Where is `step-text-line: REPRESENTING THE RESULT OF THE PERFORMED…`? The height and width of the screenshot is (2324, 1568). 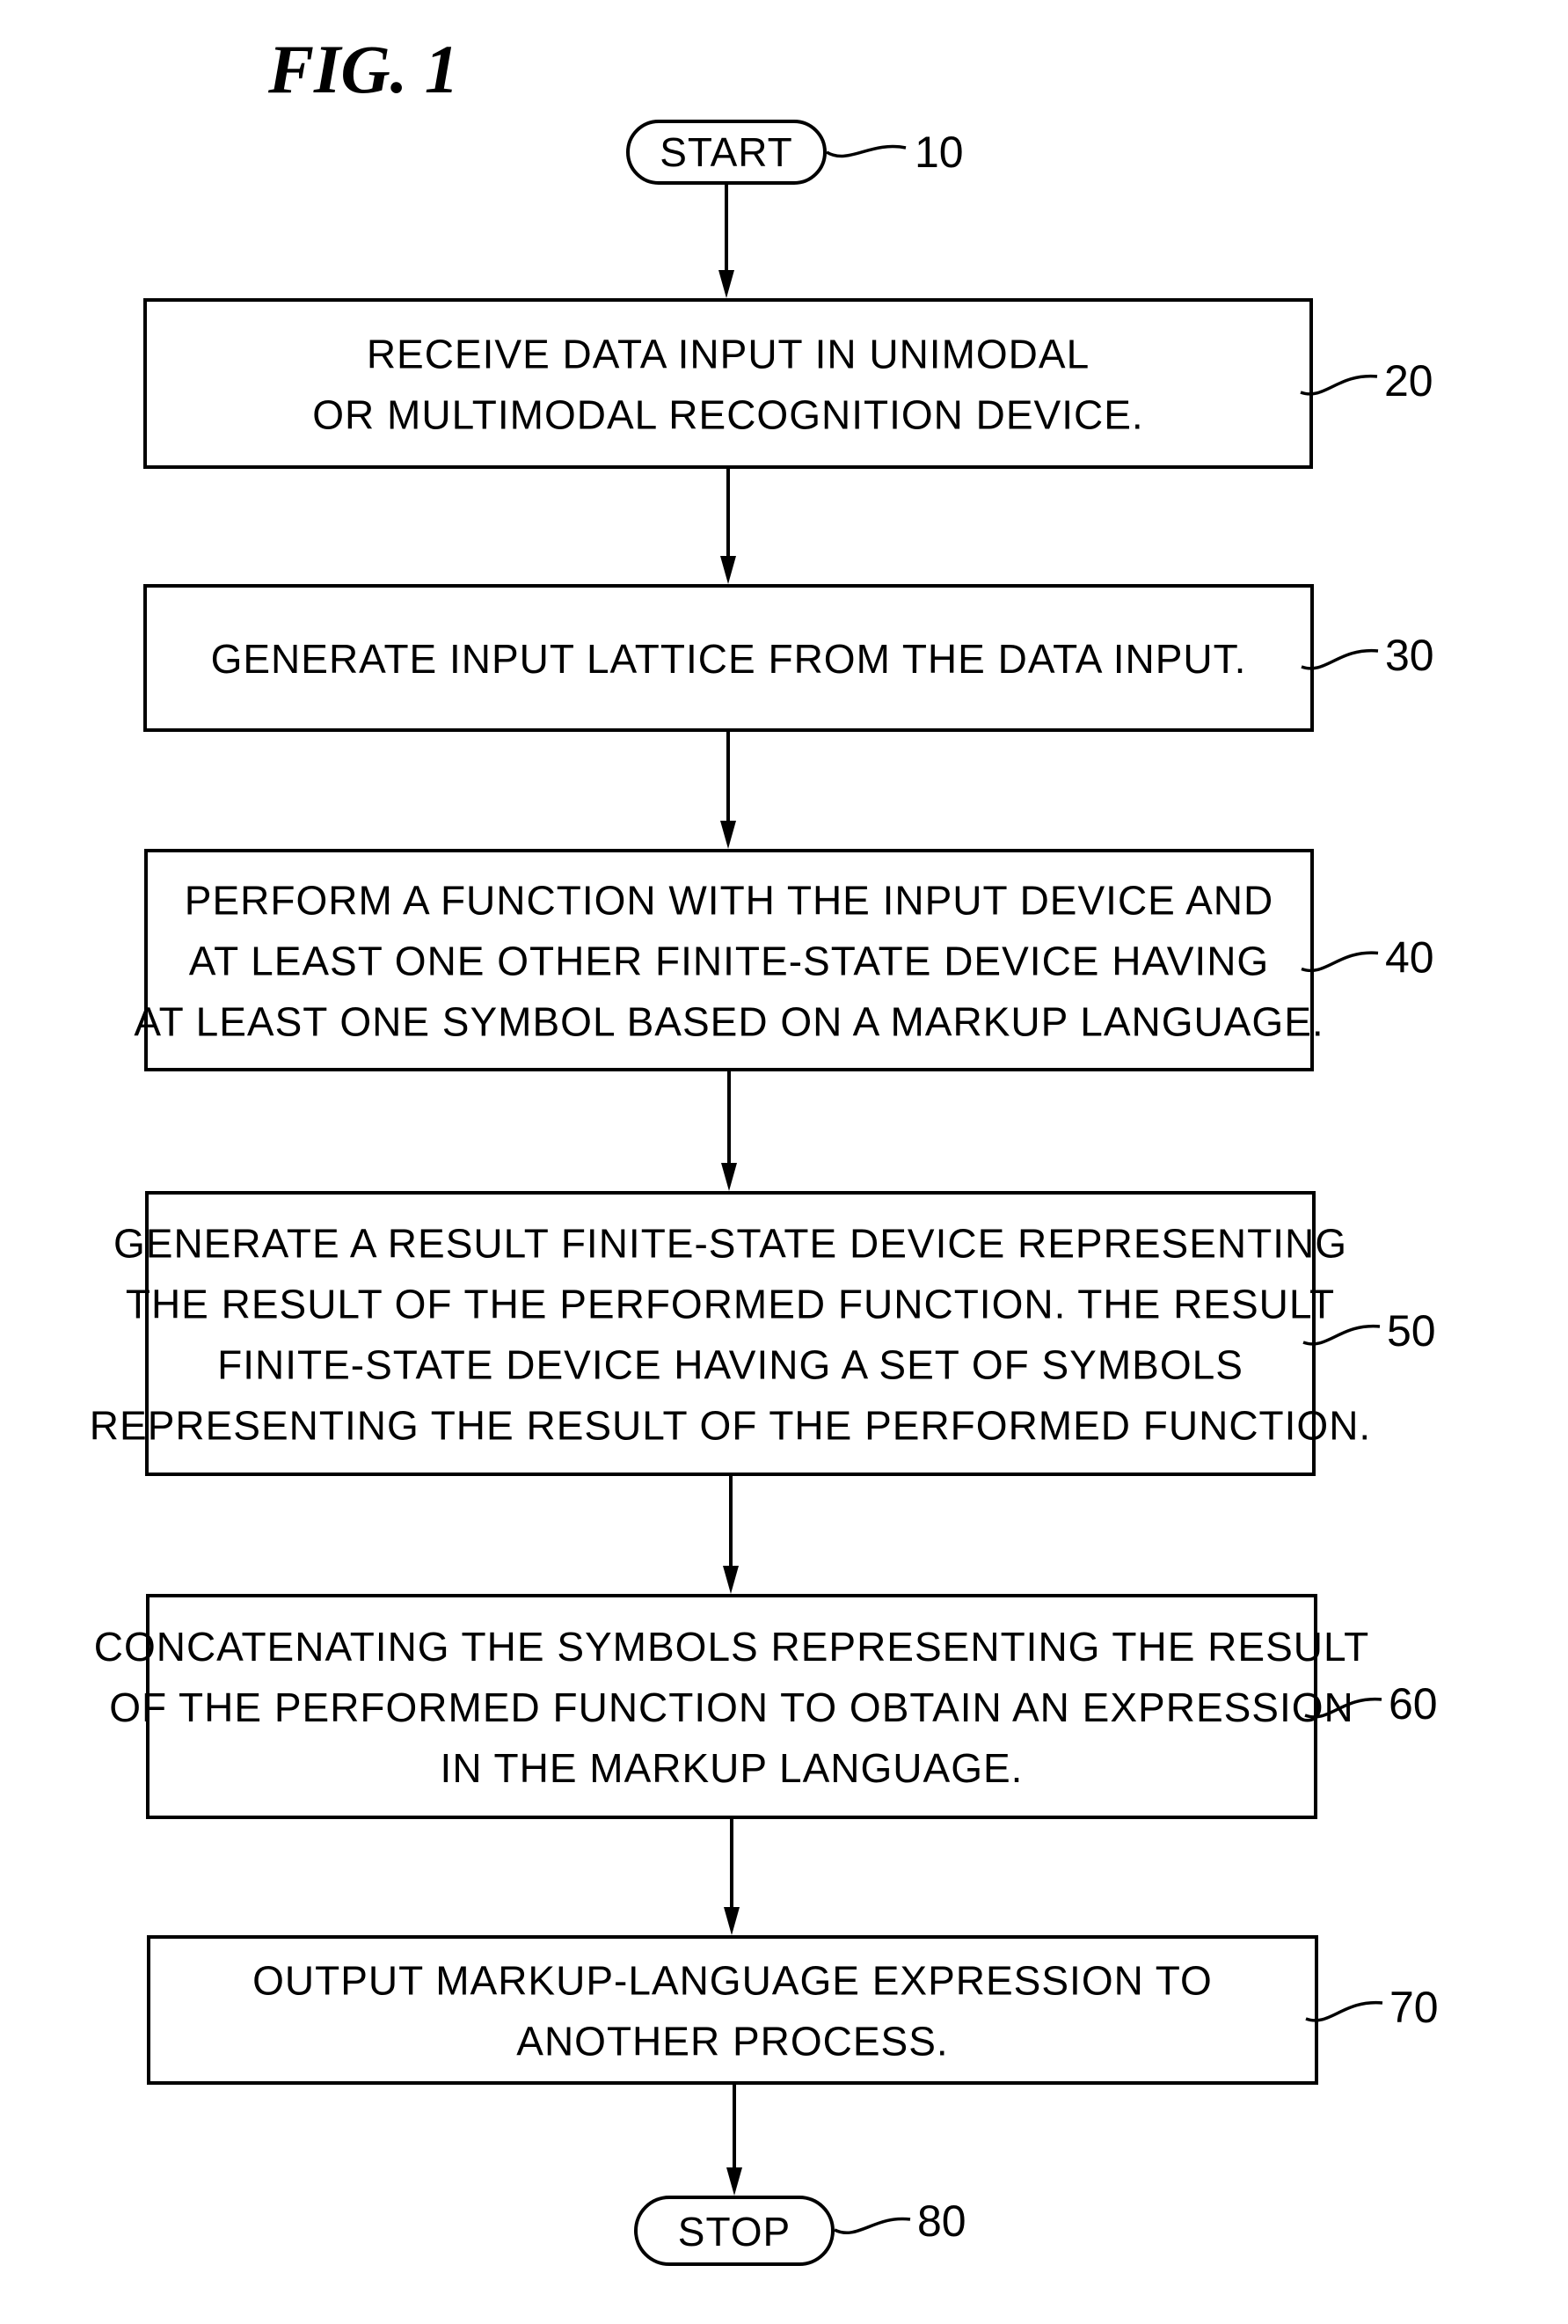
step-text-line: REPRESENTING THE RESULT OF THE PERFORMED… is located at coordinates (730, 1426).